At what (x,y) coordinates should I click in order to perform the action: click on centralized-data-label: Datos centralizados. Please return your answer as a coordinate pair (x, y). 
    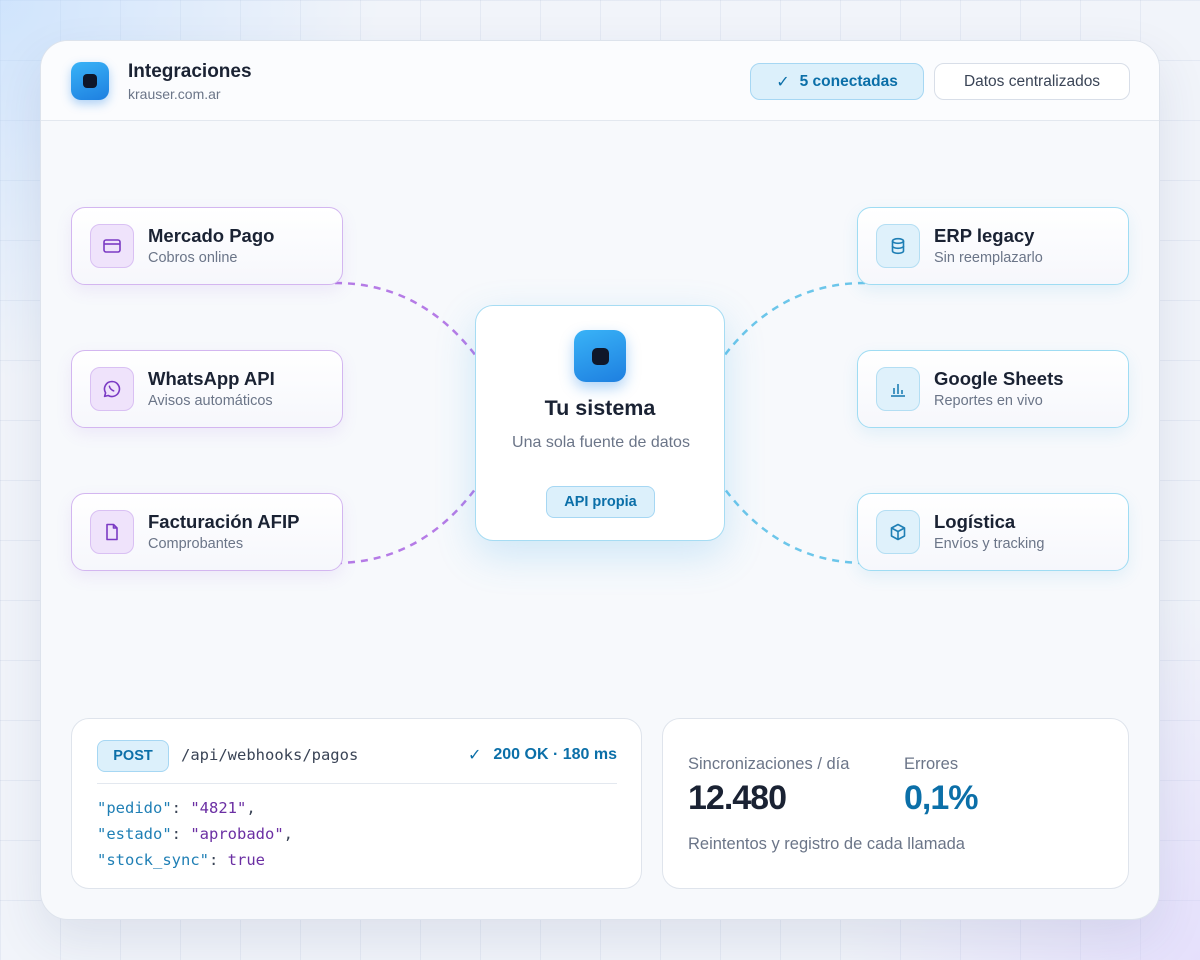
    Looking at the image, I should click on (1032, 81).